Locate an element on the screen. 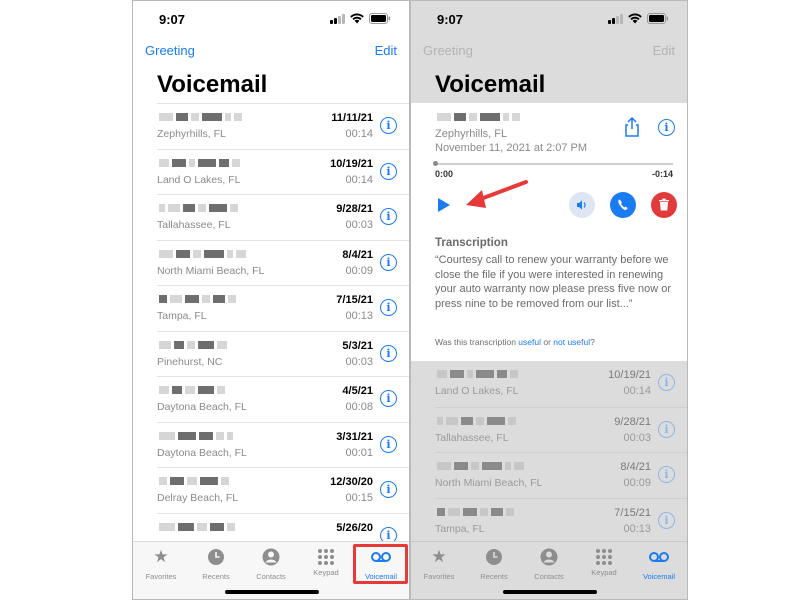 This screenshot has height=600, width=800. status-icons is located at coordinates (360, 18).